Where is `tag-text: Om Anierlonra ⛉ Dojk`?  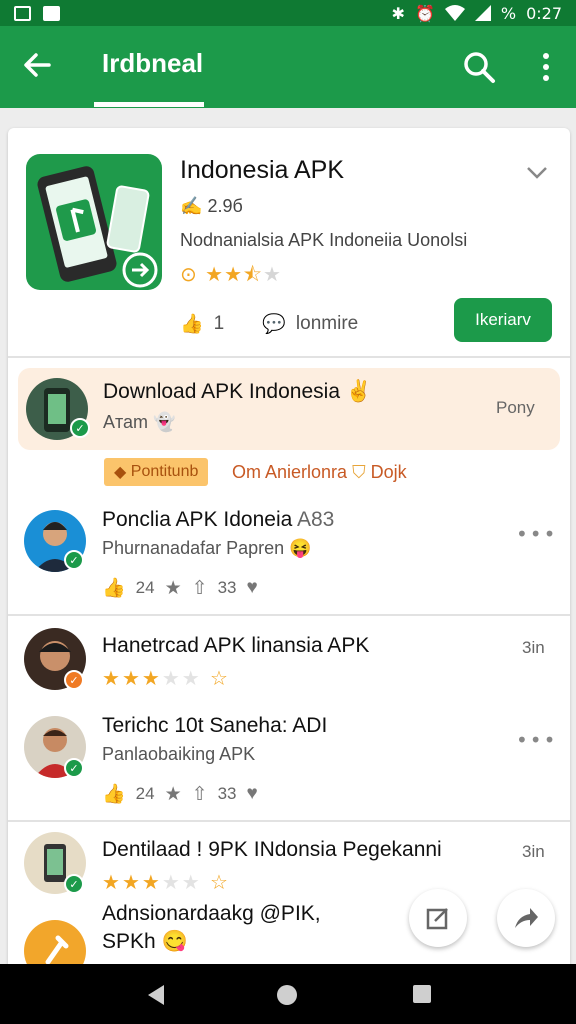
tag-text: Om Anierlonra ⛉ Dojk is located at coordinates (319, 472).